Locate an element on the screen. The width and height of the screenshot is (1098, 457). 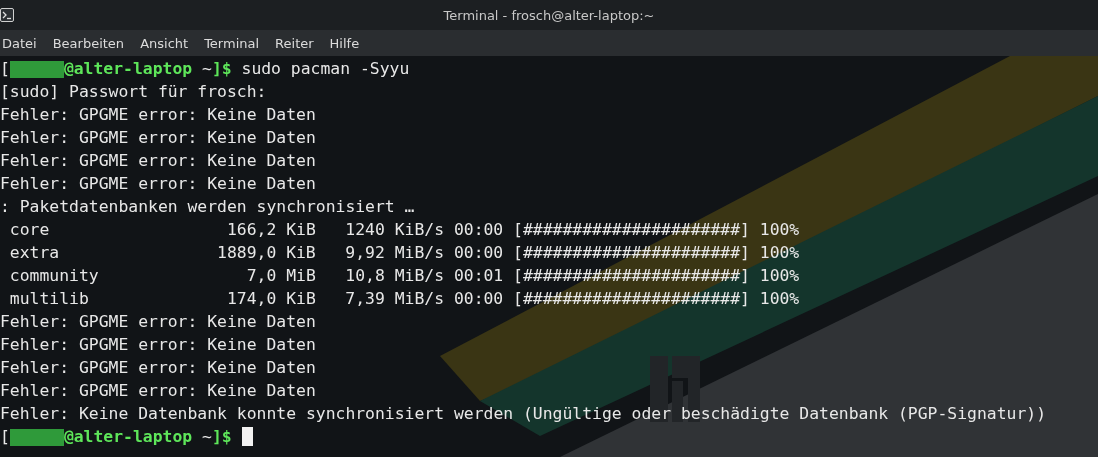
repository-name: extra is located at coordinates (34, 252).